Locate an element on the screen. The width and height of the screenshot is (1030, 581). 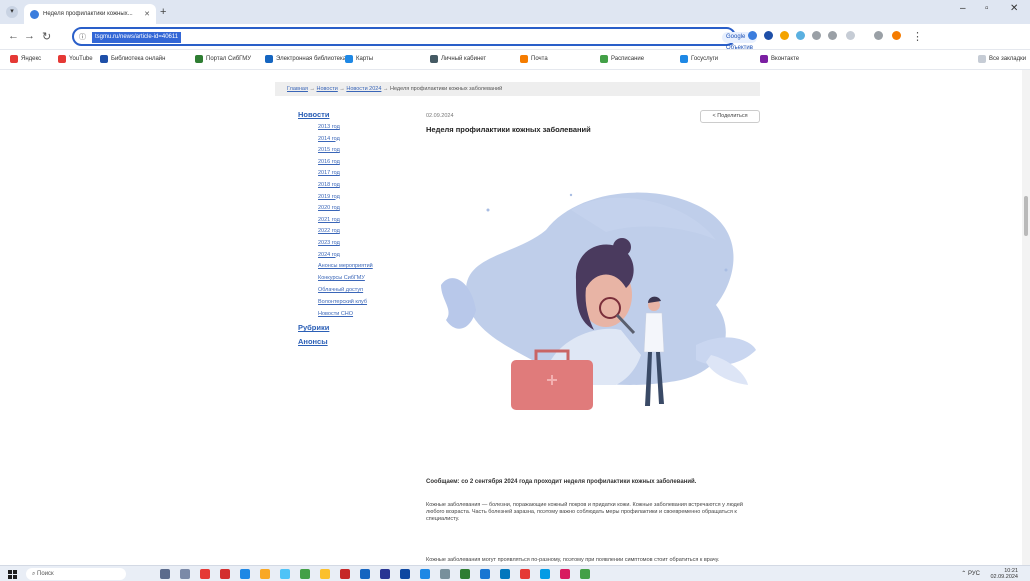
sidebar-year-link: 2015 год is located at coordinates (358, 153).